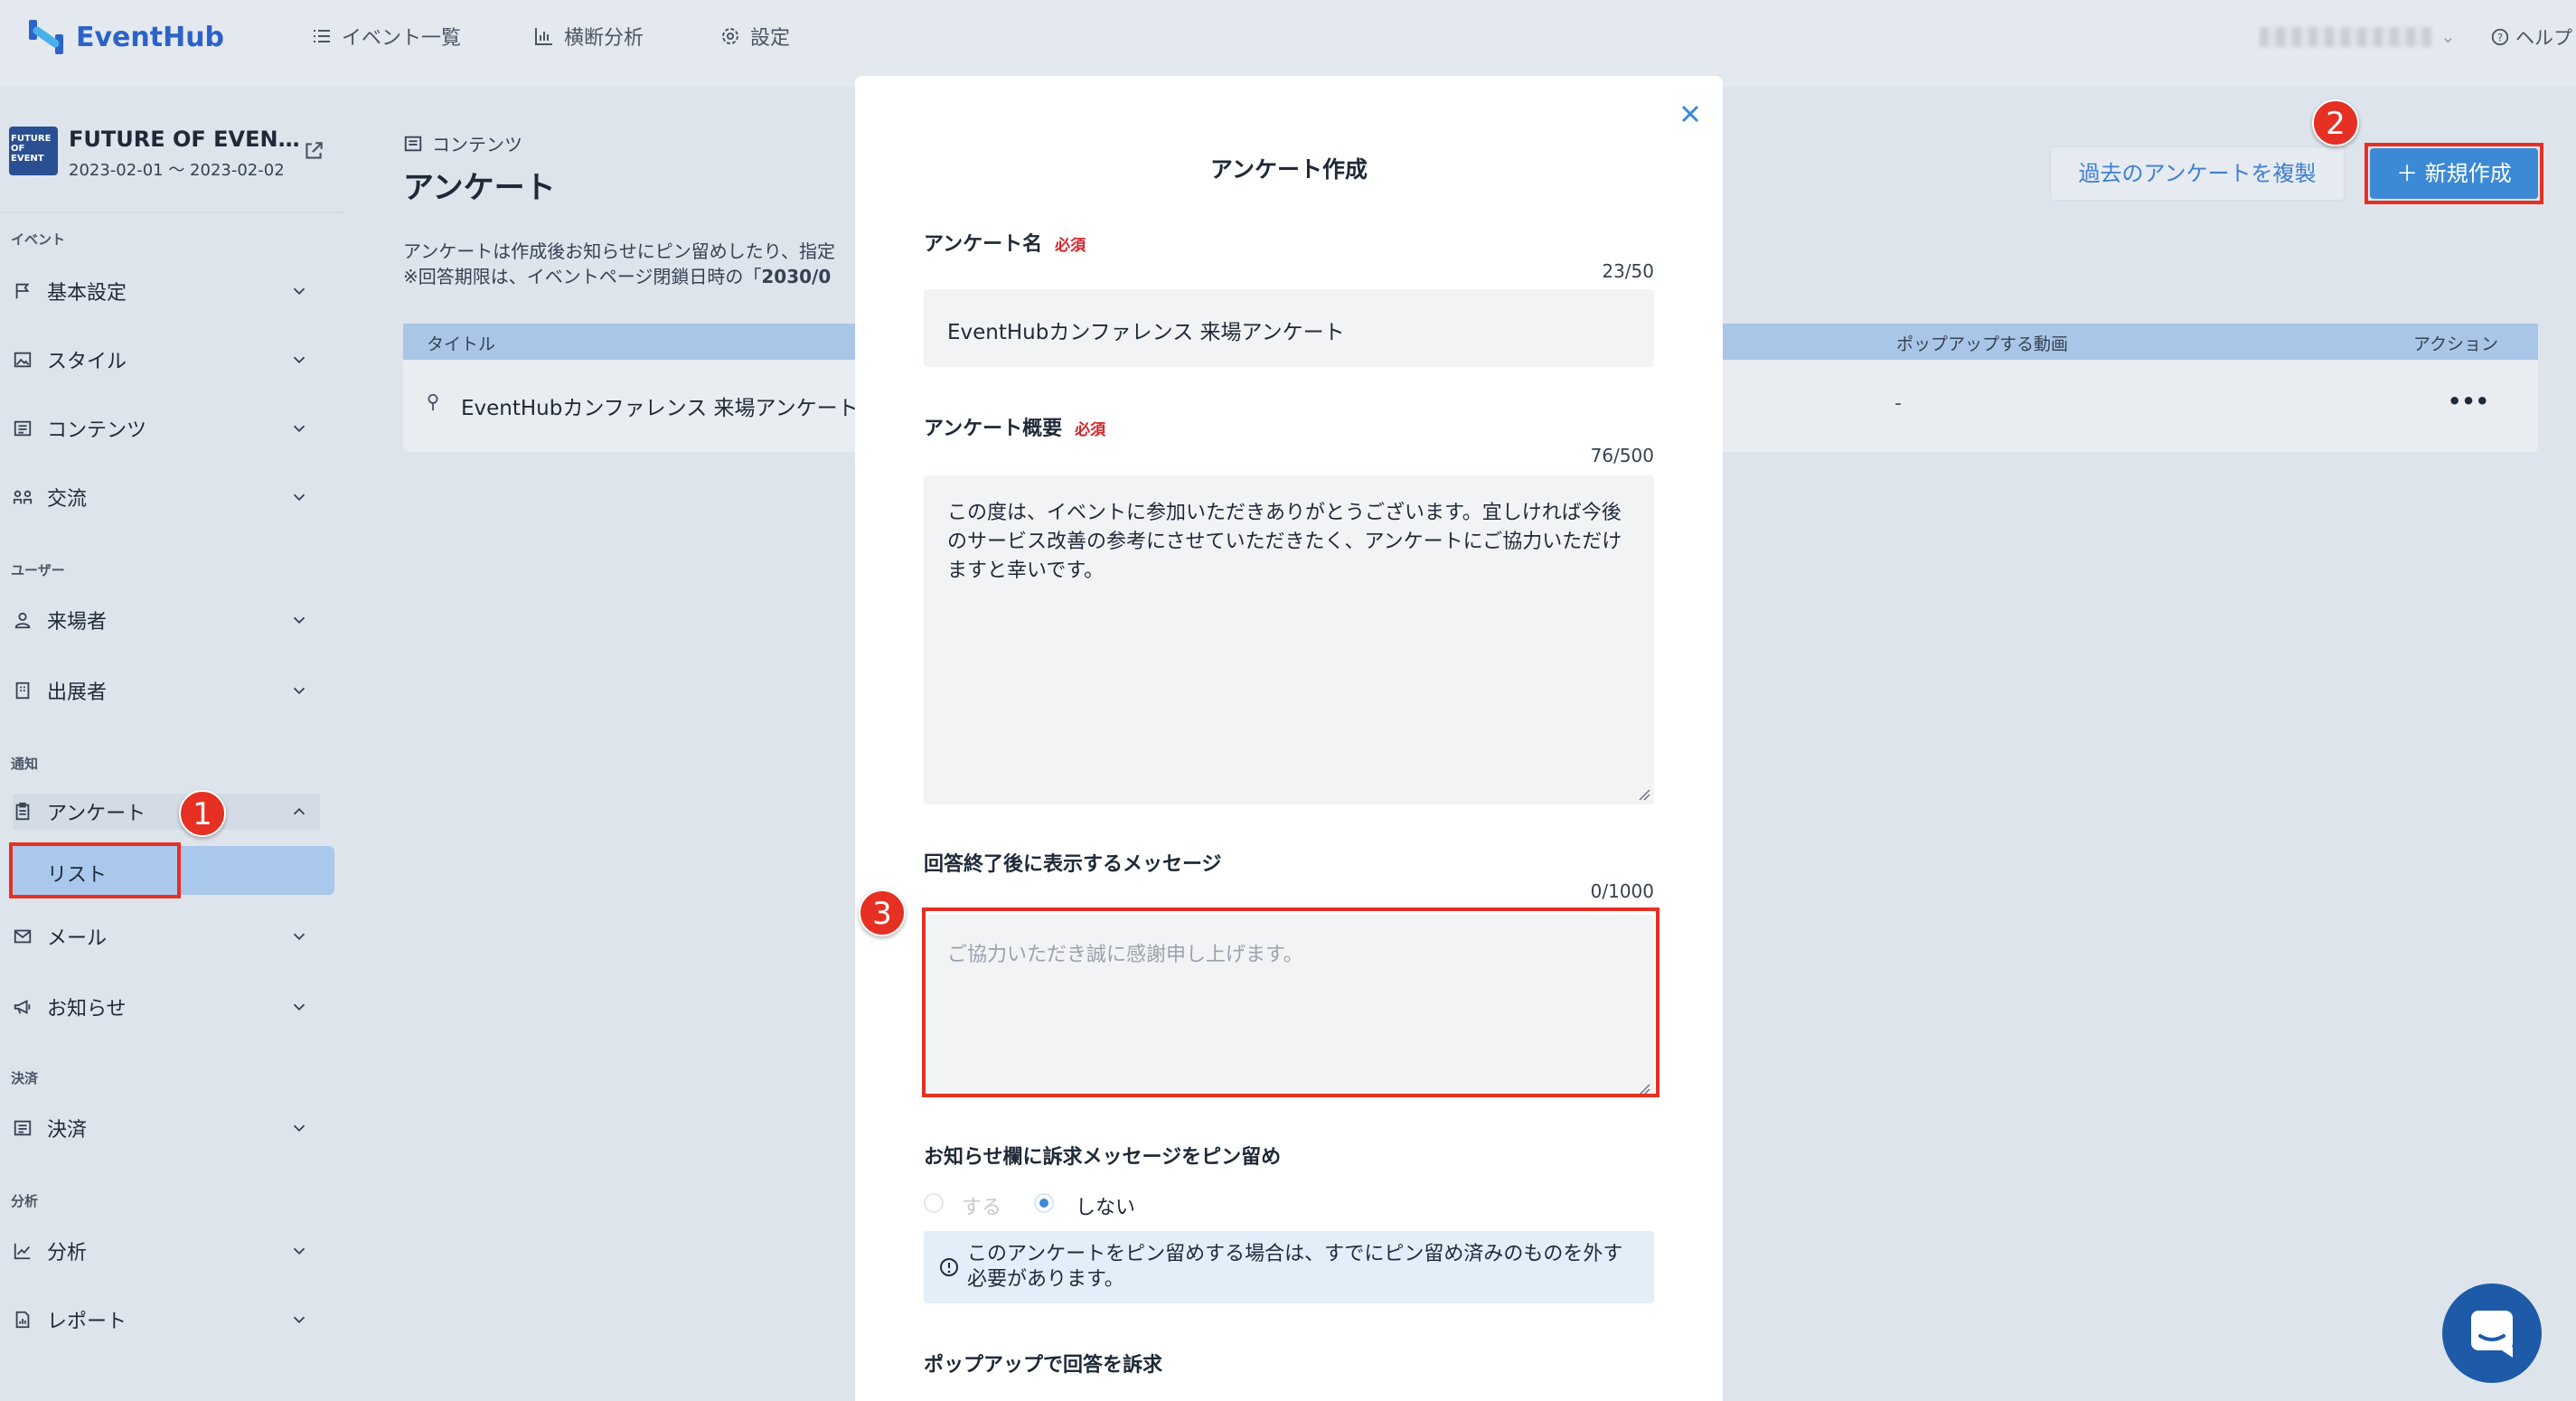 The width and height of the screenshot is (2576, 1401). What do you see at coordinates (934, 1203) in the screenshot?
I see `pin-yes-radio` at bounding box center [934, 1203].